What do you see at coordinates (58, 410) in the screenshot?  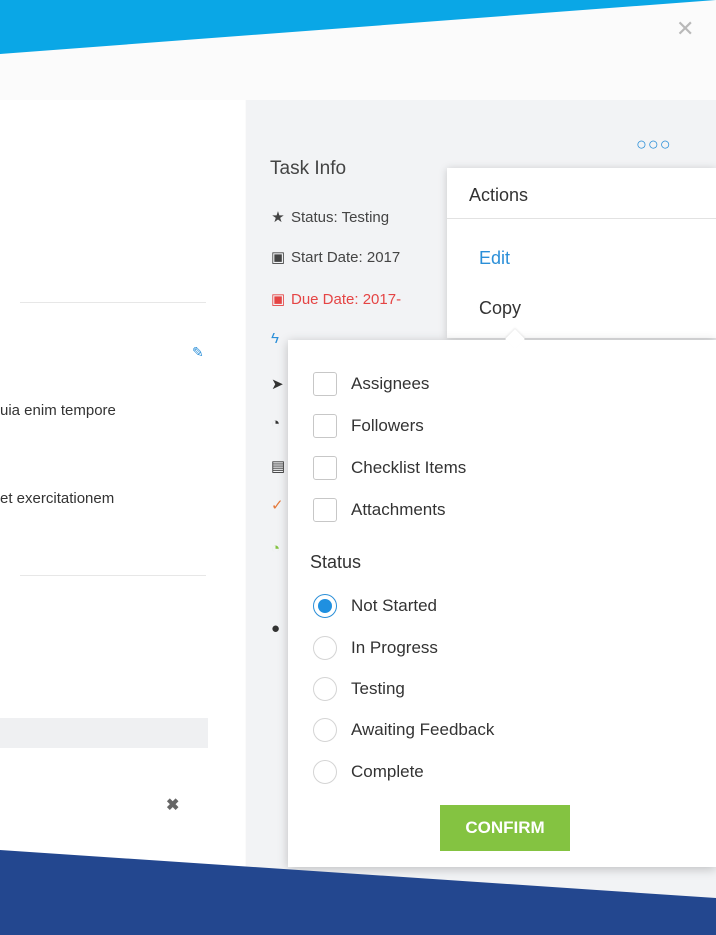 I see `description-line-1: uia enim tempore` at bounding box center [58, 410].